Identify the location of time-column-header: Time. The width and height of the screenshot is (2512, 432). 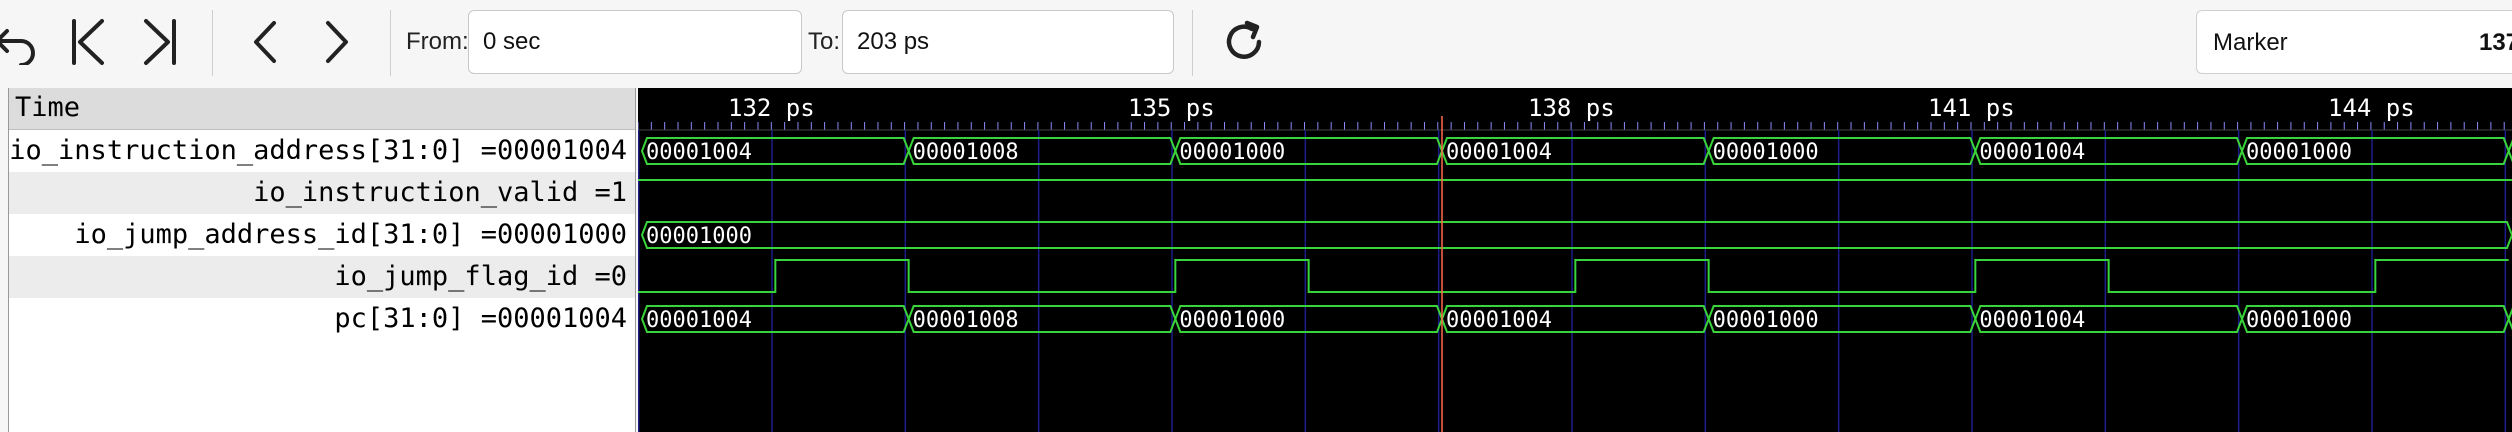
(322, 109).